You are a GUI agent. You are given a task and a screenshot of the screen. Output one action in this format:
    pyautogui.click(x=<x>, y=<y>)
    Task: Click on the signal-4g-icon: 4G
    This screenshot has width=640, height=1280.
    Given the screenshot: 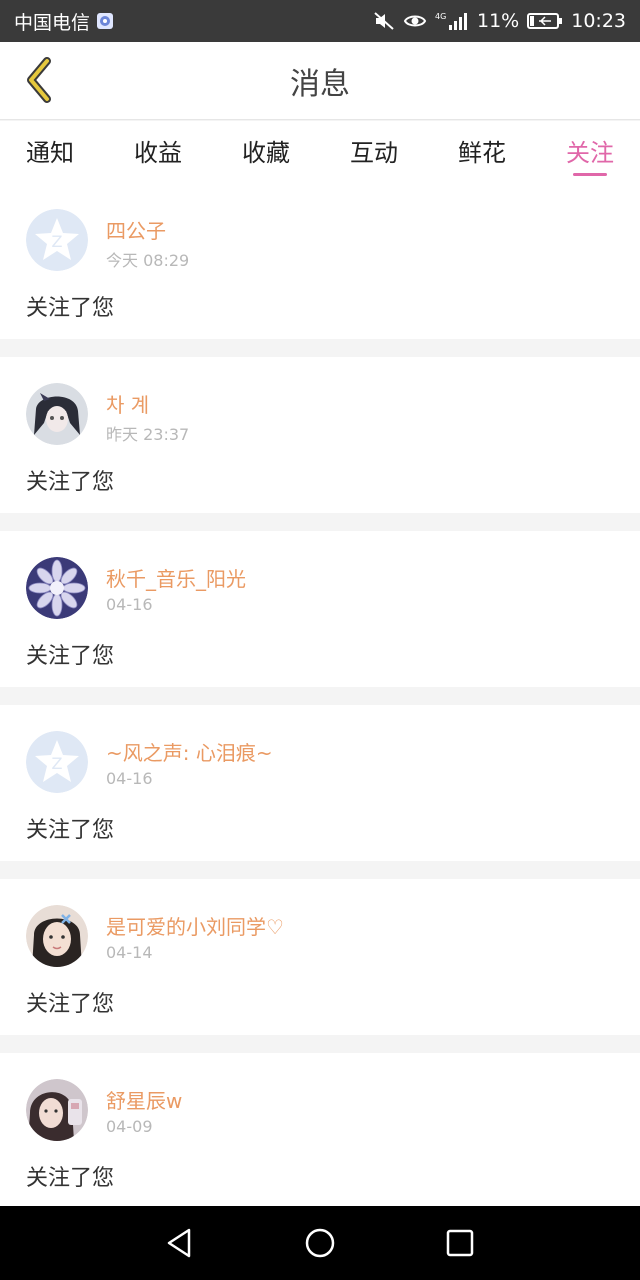 What is the action you would take?
    pyautogui.click(x=452, y=21)
    